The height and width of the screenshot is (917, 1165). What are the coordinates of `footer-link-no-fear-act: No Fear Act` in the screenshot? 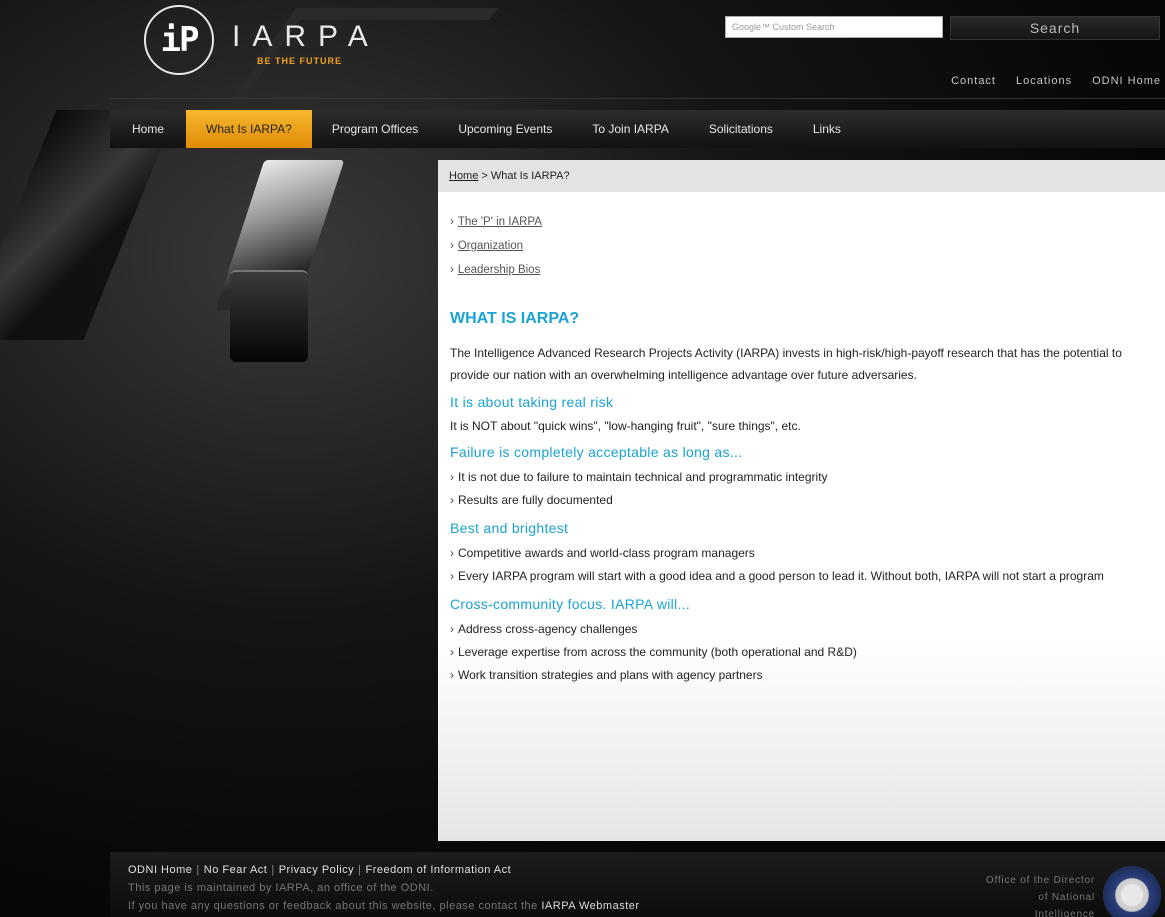 It's located at (236, 870).